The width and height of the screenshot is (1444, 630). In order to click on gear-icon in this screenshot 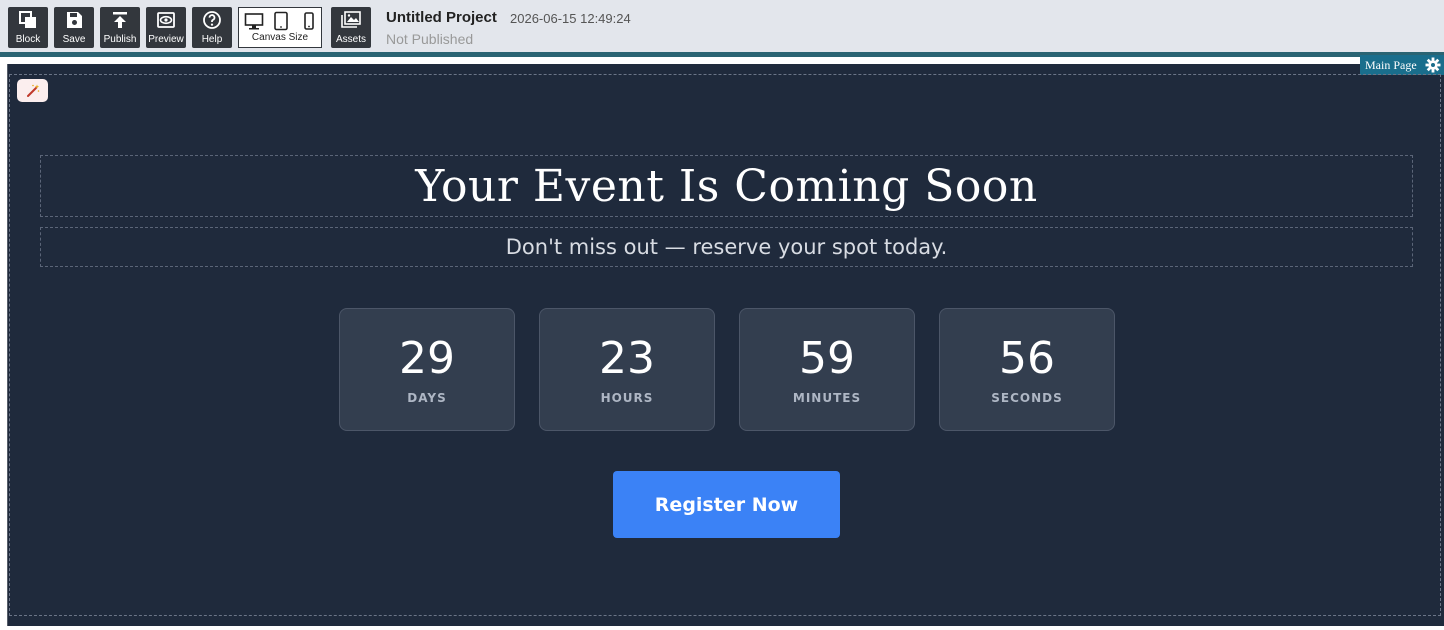, I will do `click(1433, 65)`.